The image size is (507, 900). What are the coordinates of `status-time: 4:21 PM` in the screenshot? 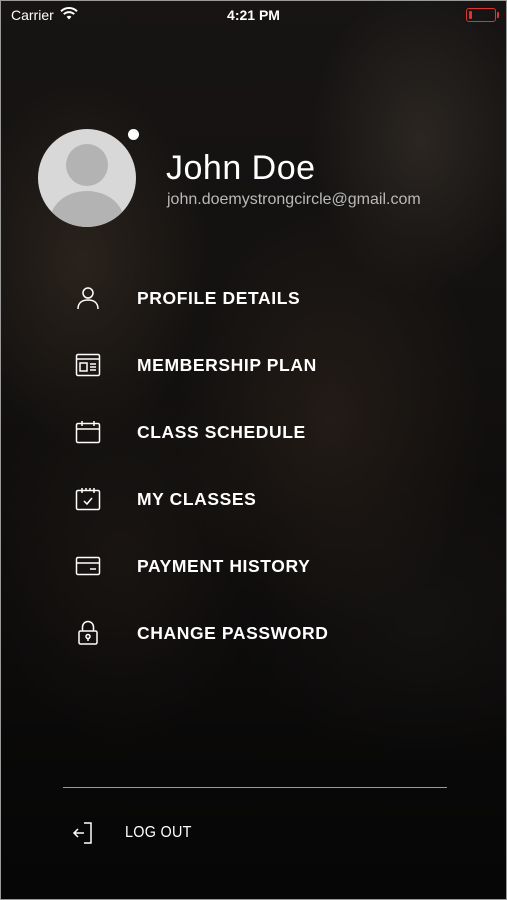 It's located at (253, 15).